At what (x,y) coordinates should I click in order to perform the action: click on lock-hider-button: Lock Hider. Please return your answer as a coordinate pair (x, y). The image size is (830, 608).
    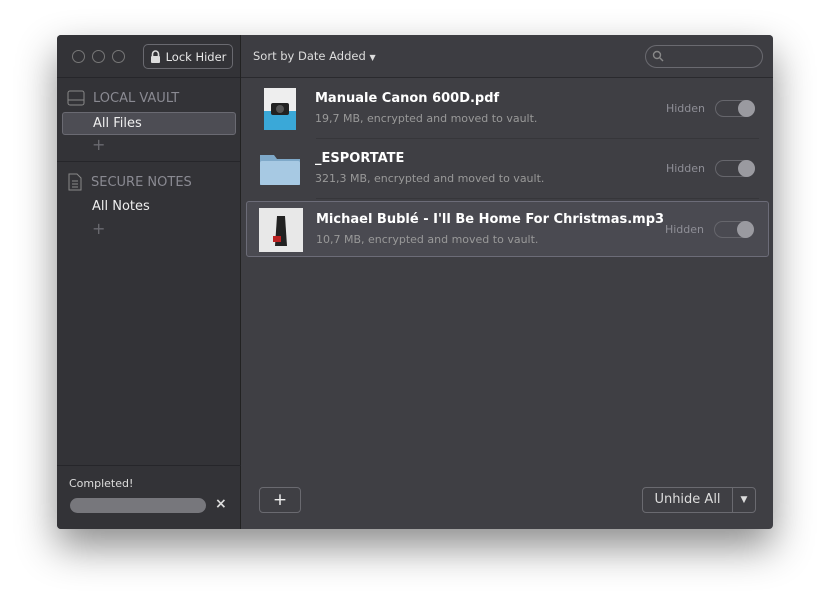
    Looking at the image, I should click on (188, 56).